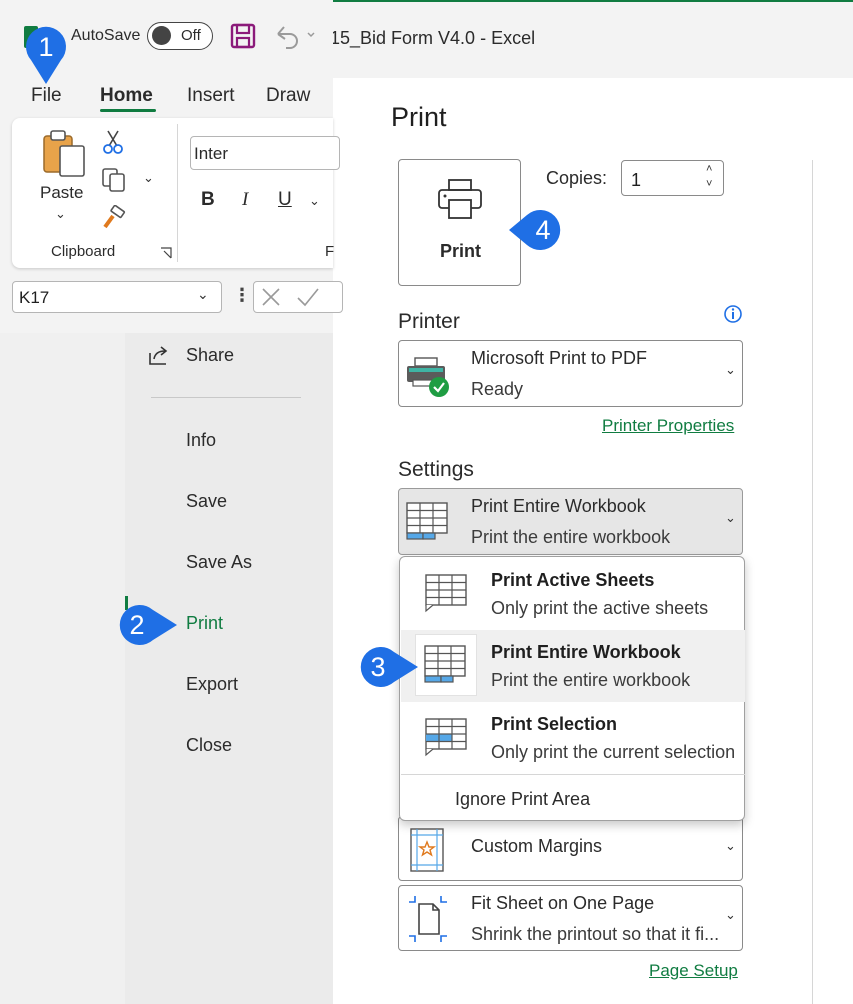 This screenshot has height=1004, width=853. I want to click on tab-home: Home, so click(126, 96).